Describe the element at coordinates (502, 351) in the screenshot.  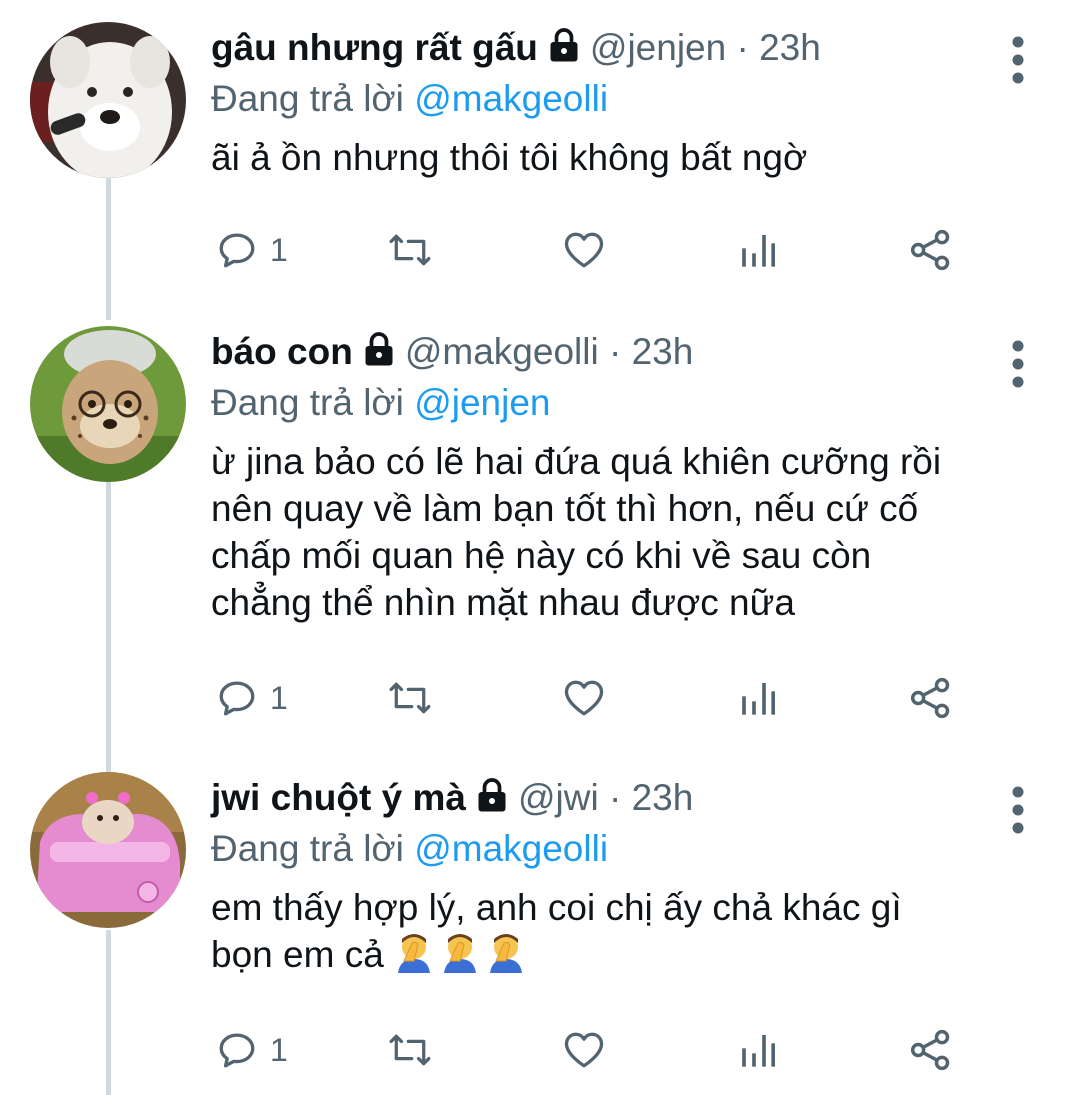
I see `user-handle: @makgeolli` at that location.